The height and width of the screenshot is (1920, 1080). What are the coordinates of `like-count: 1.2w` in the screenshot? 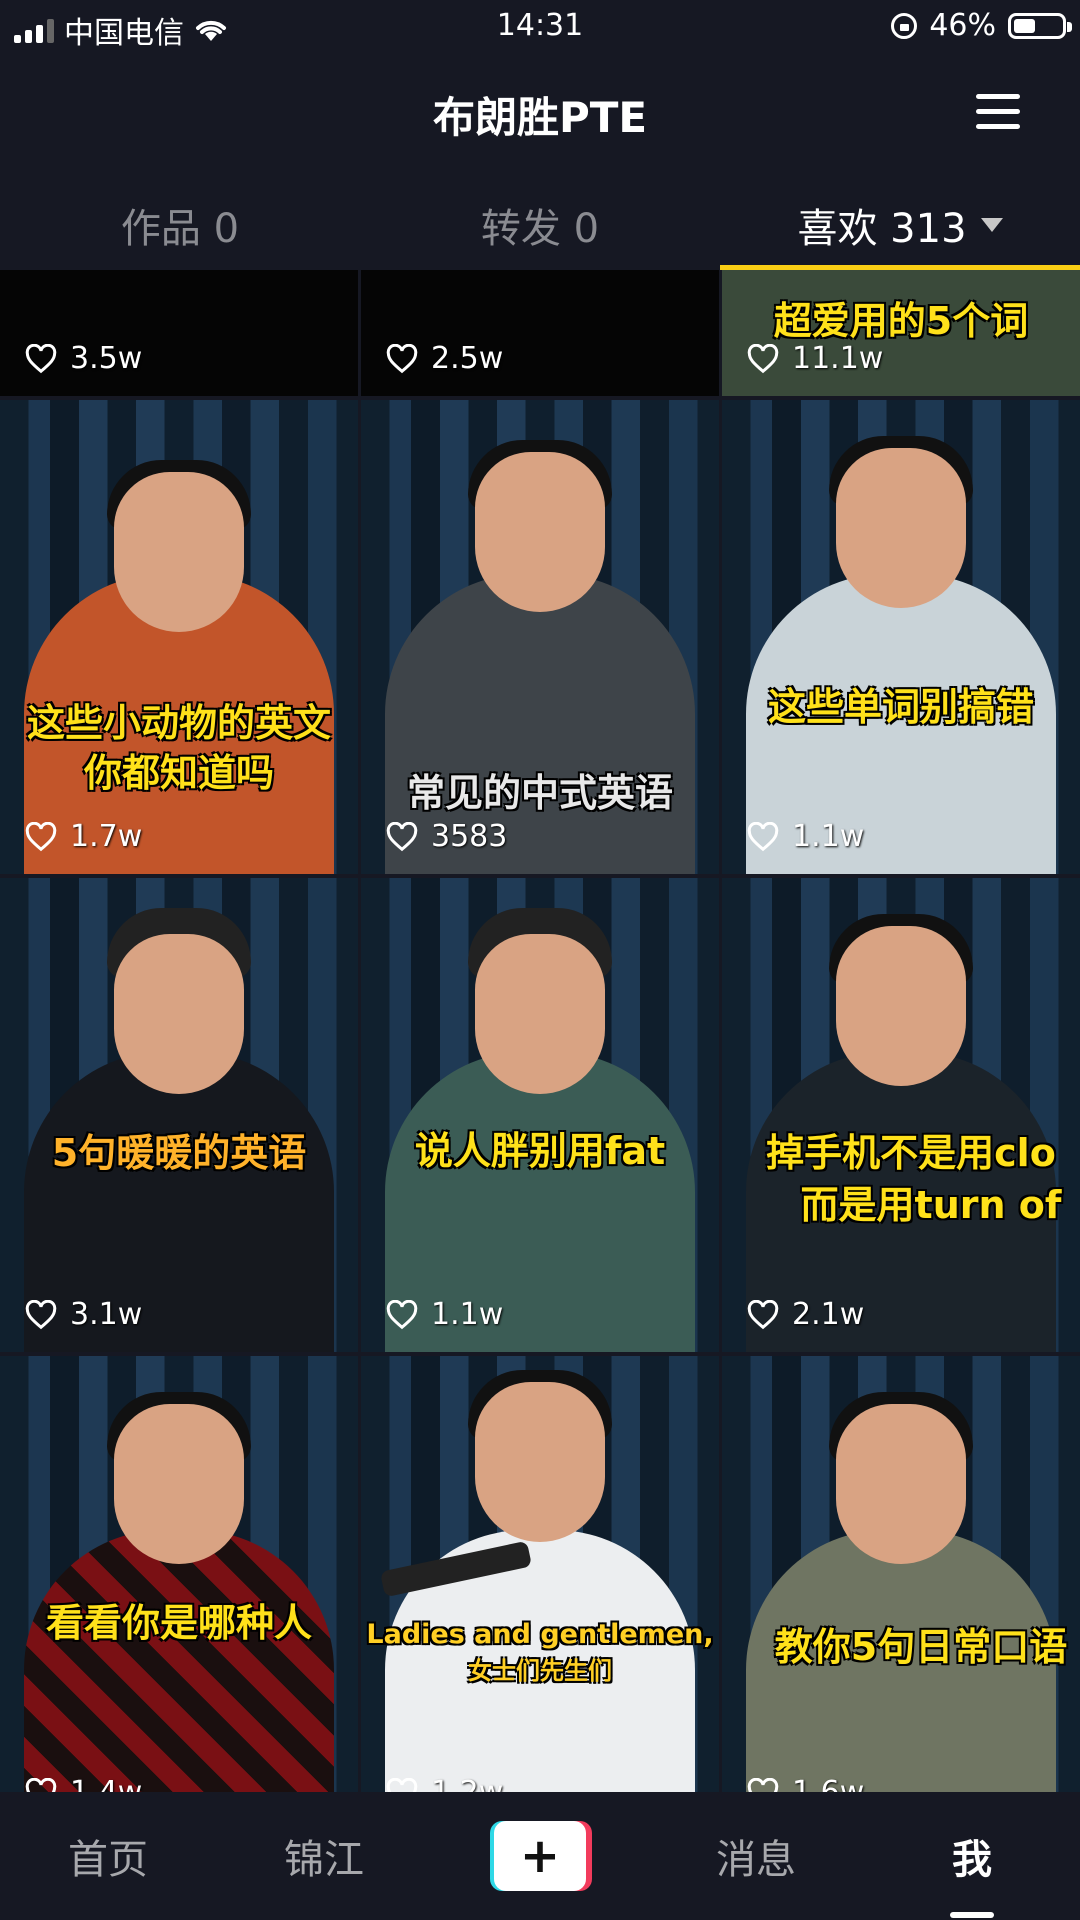 It's located at (444, 1783).